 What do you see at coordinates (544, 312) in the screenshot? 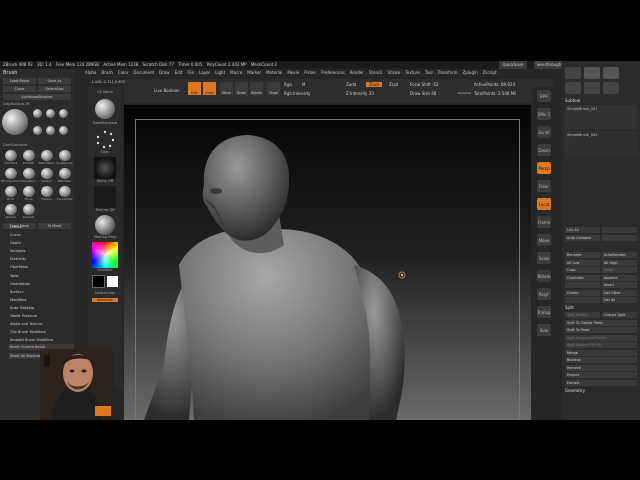
I see `transp-button: Transp` at bounding box center [544, 312].